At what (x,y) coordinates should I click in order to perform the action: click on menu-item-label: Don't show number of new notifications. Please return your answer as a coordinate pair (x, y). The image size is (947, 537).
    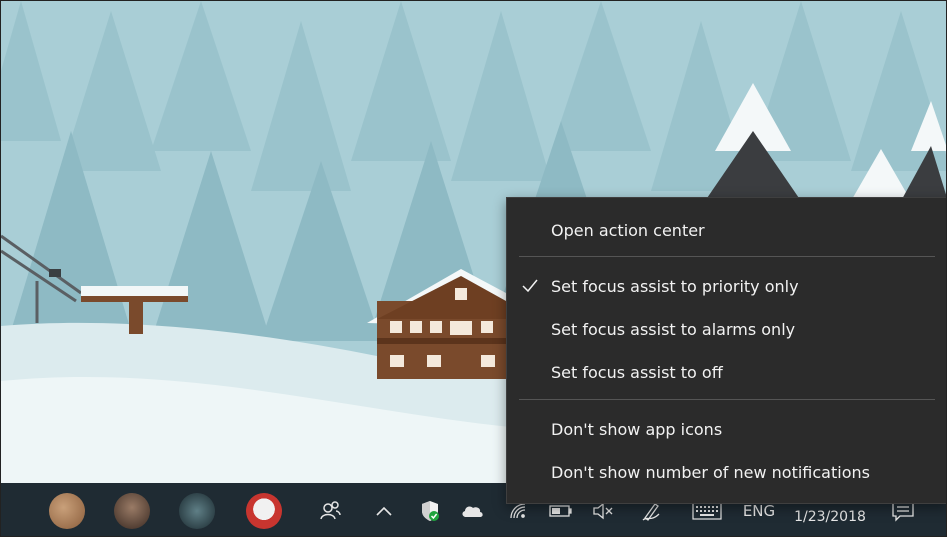
    Looking at the image, I should click on (710, 472).